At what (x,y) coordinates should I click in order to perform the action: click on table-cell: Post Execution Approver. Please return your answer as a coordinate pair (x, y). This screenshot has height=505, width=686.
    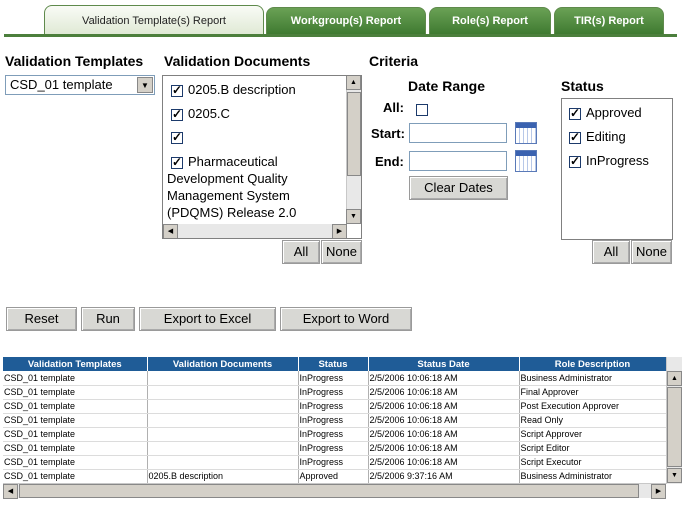
    Looking at the image, I should click on (593, 406).